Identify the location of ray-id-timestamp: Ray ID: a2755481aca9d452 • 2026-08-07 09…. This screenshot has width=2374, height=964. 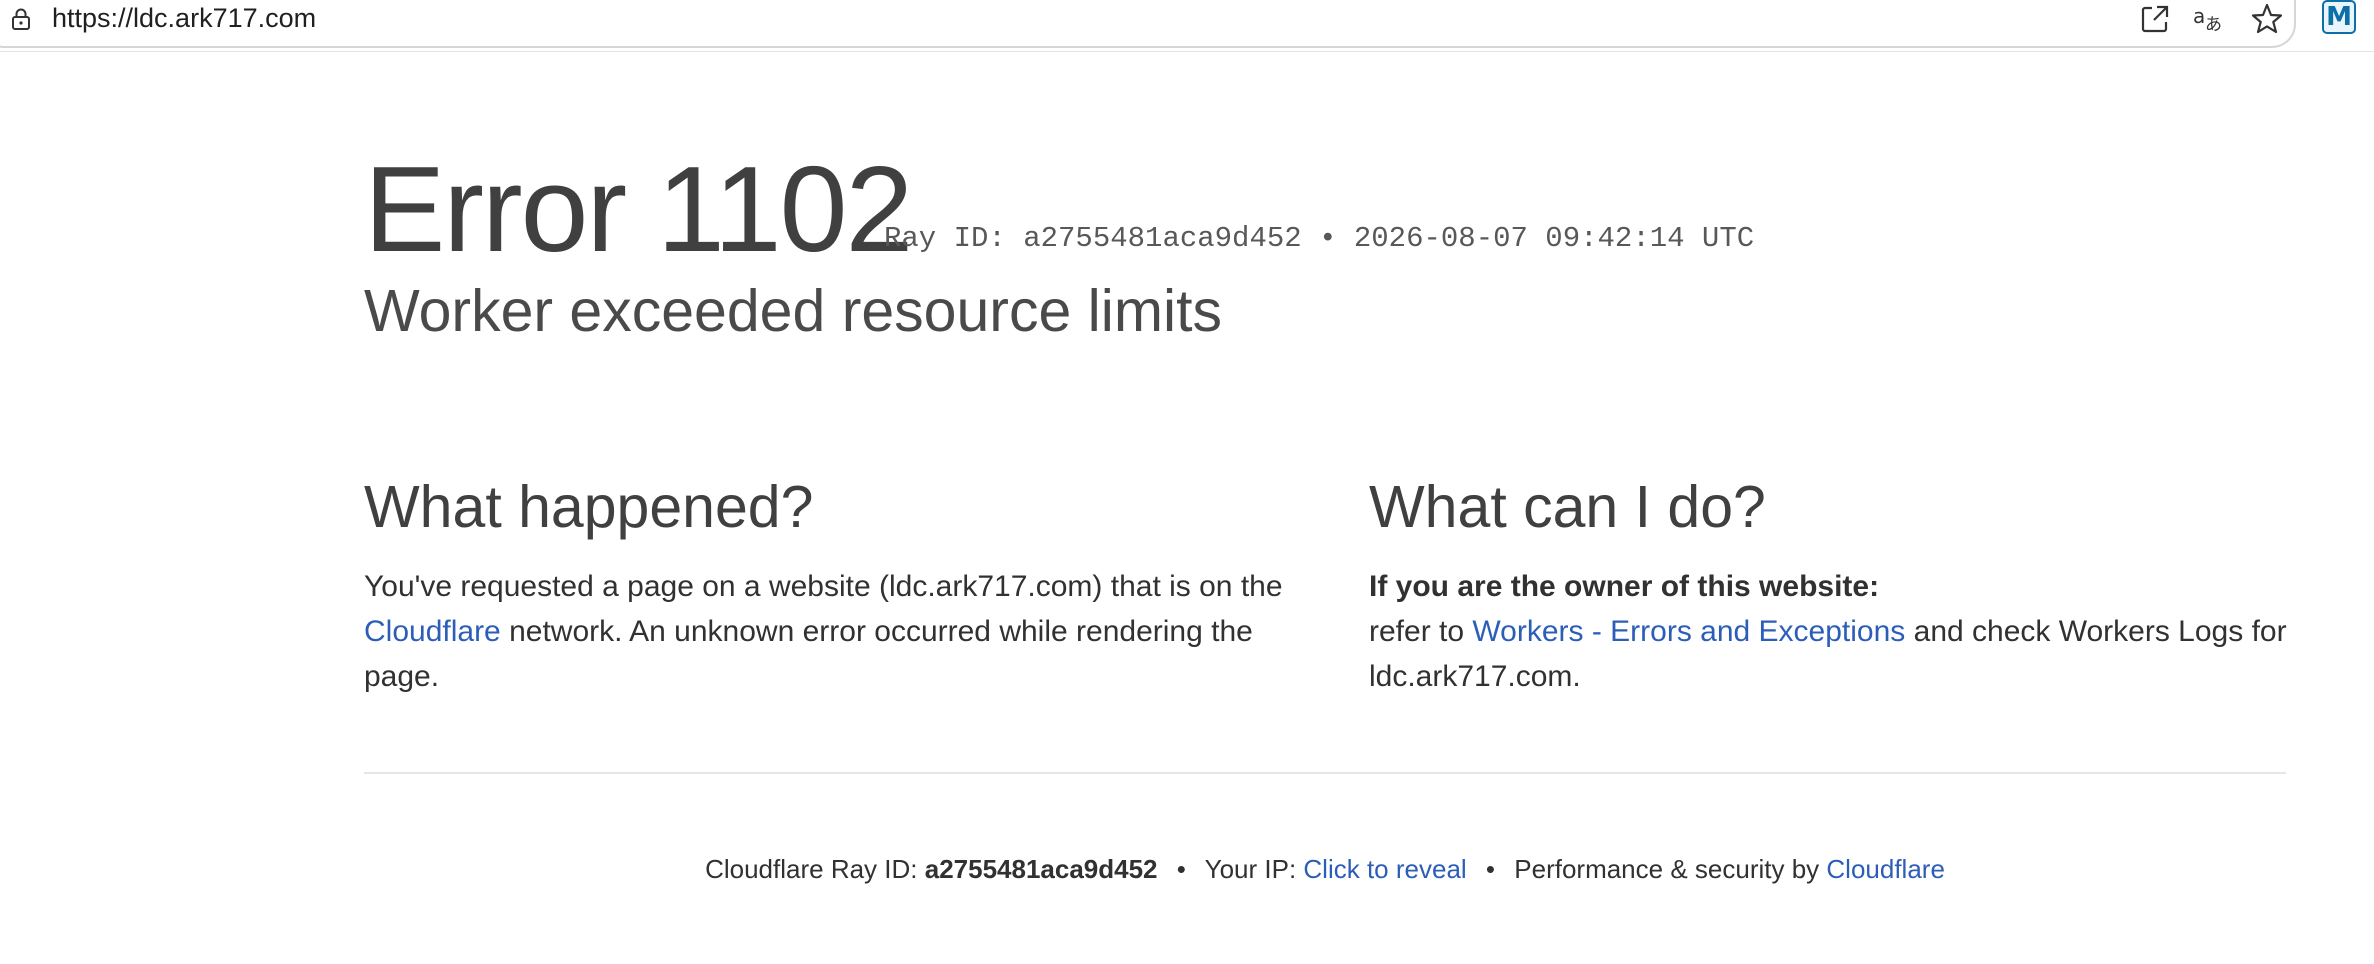
(1319, 238).